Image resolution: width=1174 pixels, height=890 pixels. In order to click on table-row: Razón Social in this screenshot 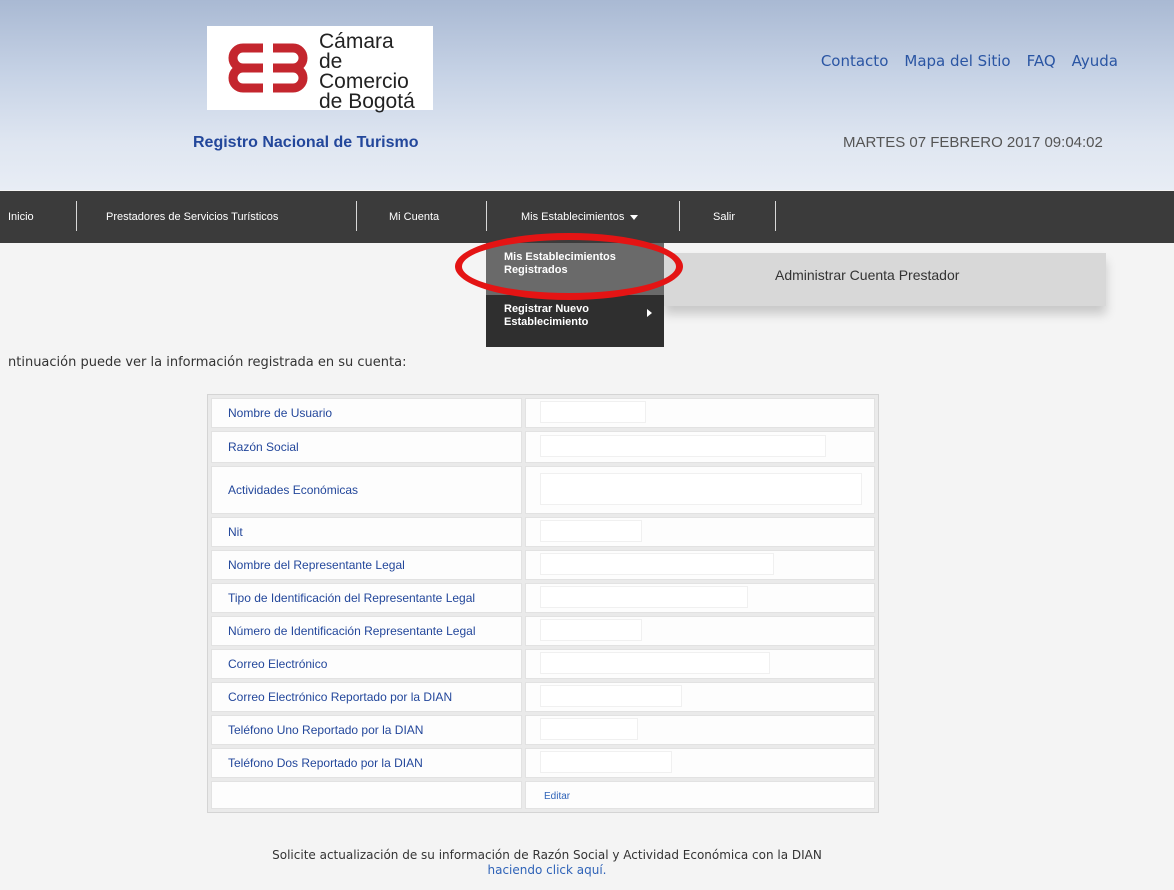, I will do `click(543, 447)`.